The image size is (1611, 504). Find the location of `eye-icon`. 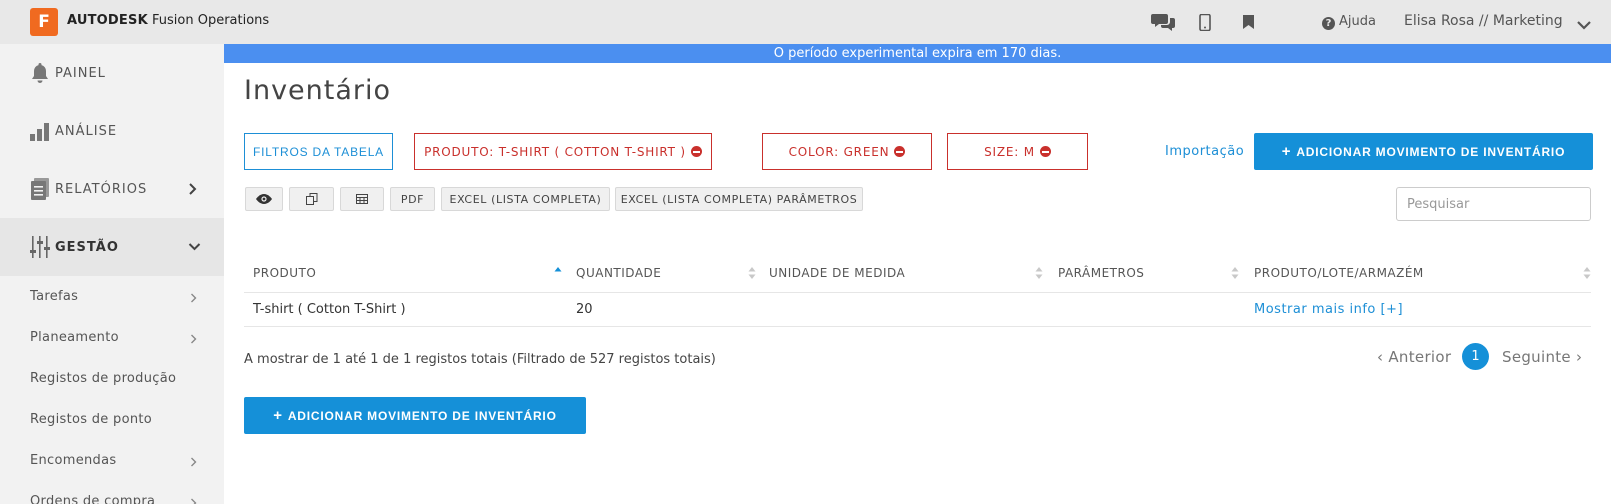

eye-icon is located at coordinates (264, 199).